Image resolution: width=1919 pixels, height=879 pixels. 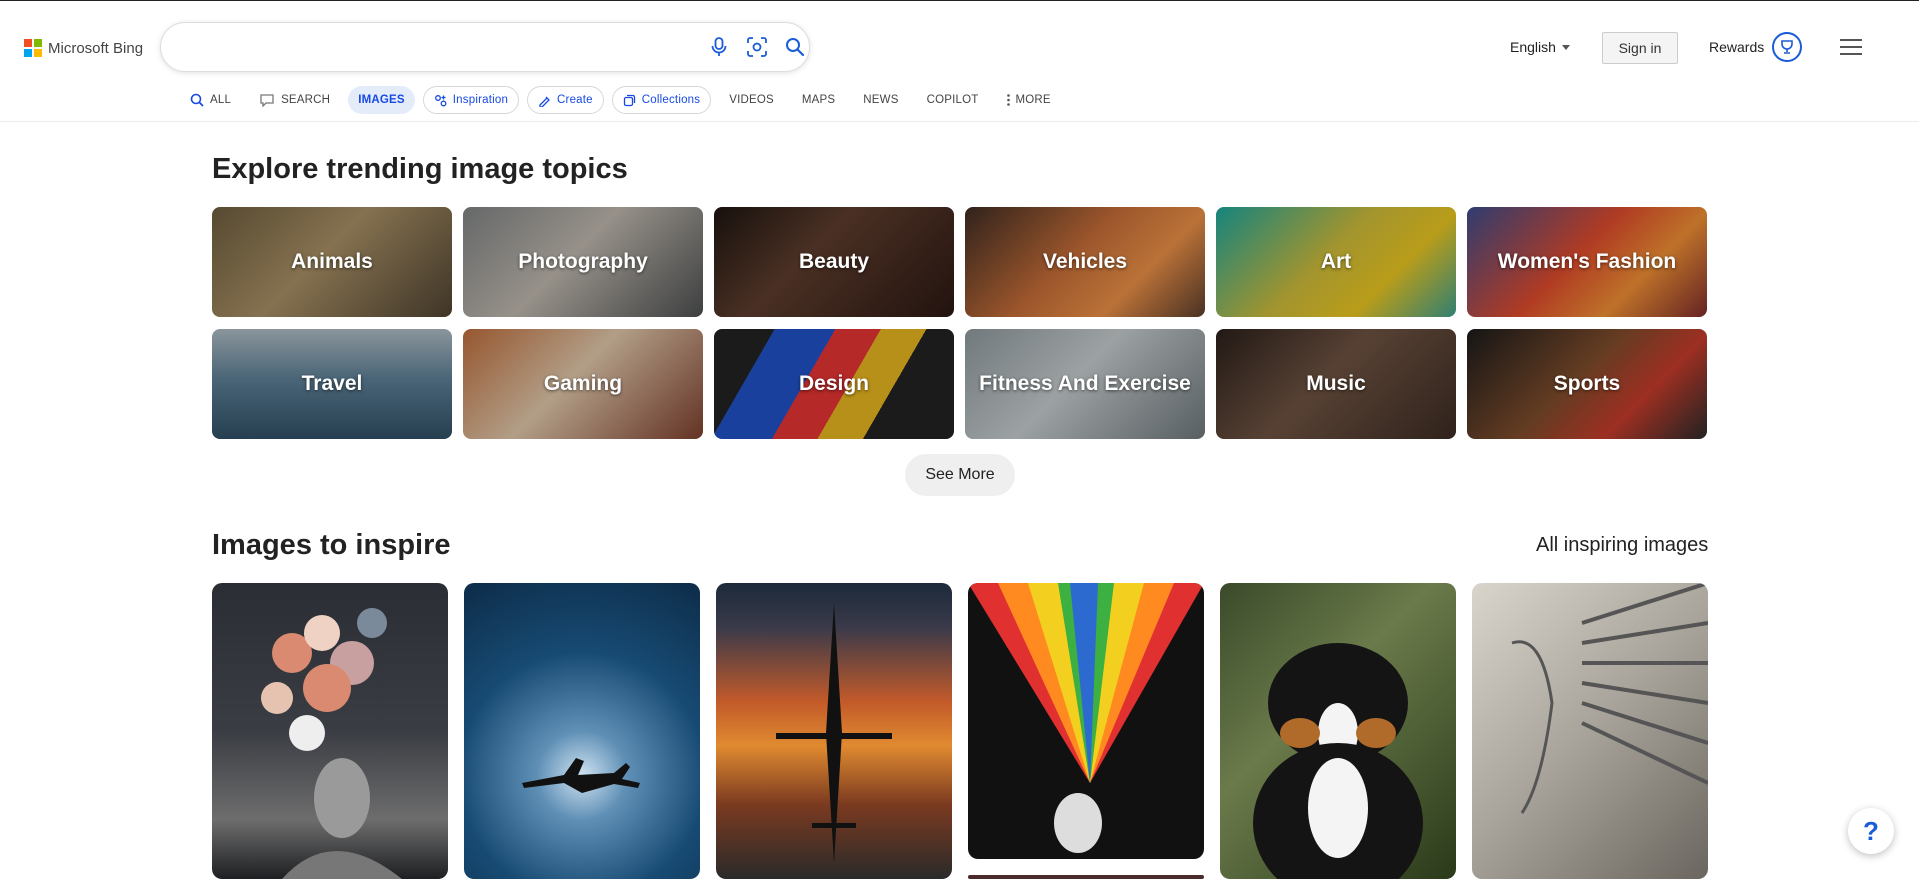 I want to click on microphone-icon, so click(x=719, y=47).